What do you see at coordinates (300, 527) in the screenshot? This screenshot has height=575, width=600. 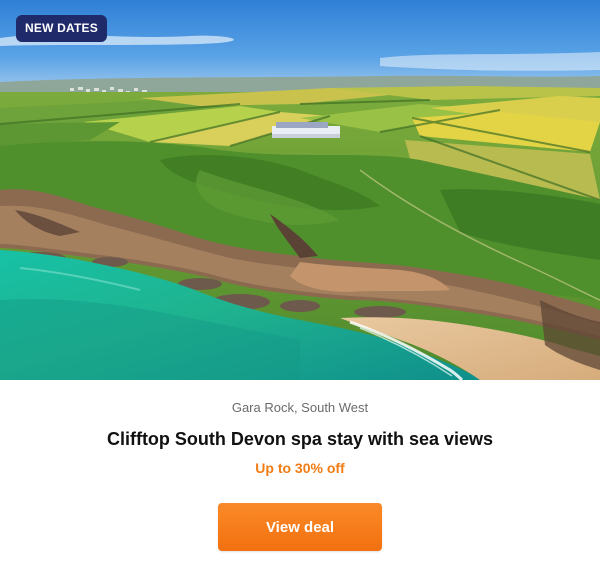 I see `view-deal-button: View deal` at bounding box center [300, 527].